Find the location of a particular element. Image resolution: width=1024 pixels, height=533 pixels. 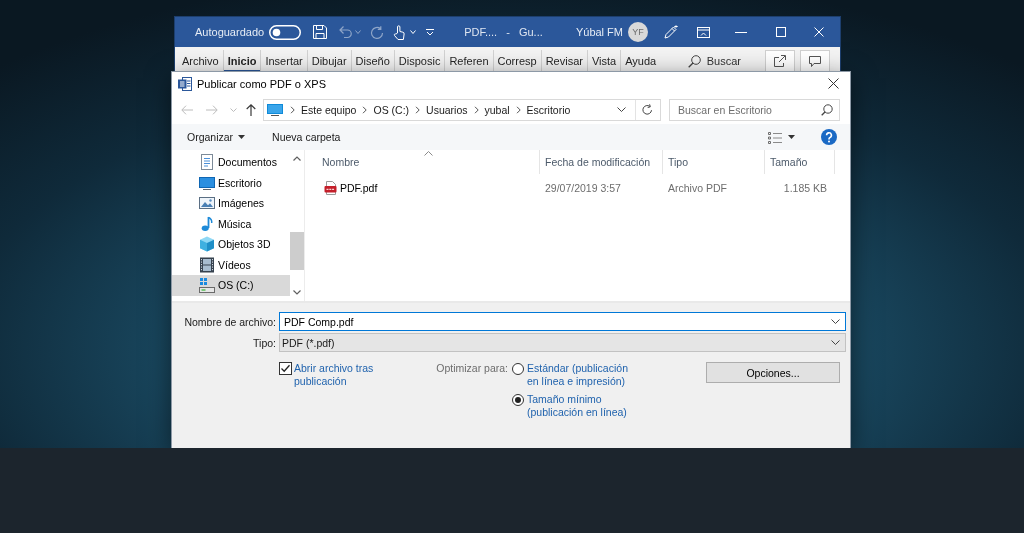

search-label: Buscar is located at coordinates (723, 61).